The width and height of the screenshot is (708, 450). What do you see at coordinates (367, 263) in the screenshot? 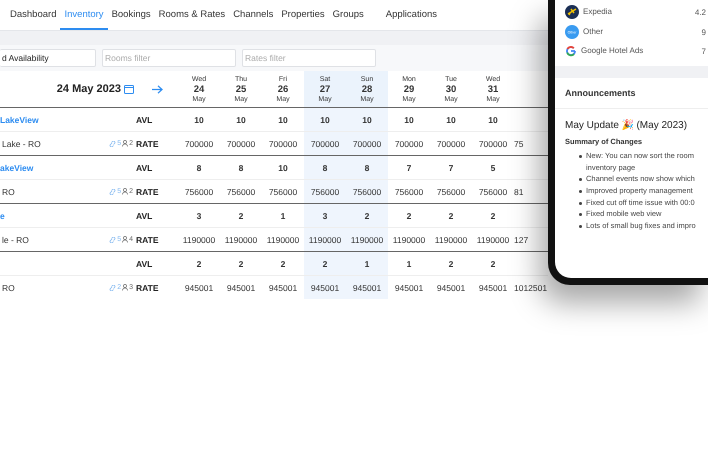
I see `availability-cell: 1` at bounding box center [367, 263].